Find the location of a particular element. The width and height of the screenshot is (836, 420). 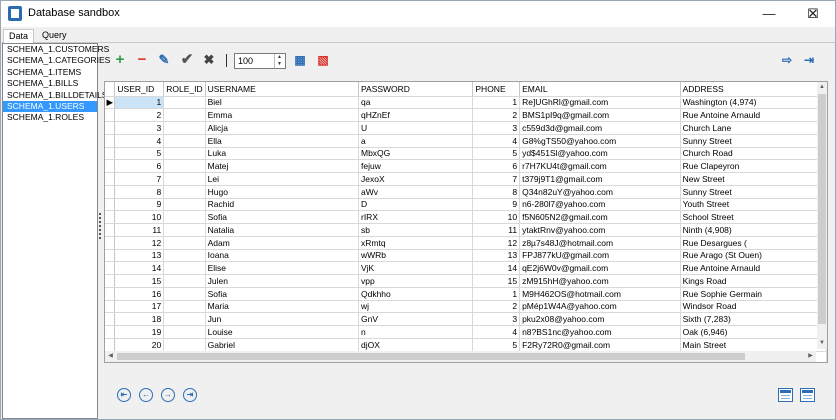

cell-password: D is located at coordinates (416, 205).